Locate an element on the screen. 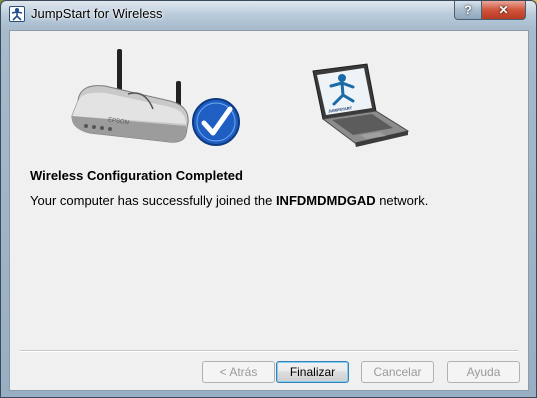 This screenshot has height=398, width=537. title-bar: JumpStart for Wireless ? ✕ is located at coordinates (268, 14).